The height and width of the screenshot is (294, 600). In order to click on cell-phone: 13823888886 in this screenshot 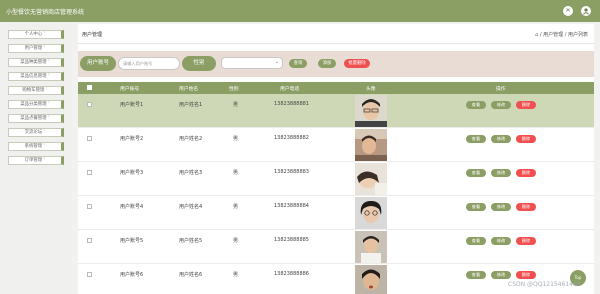, I will do `click(291, 274)`.